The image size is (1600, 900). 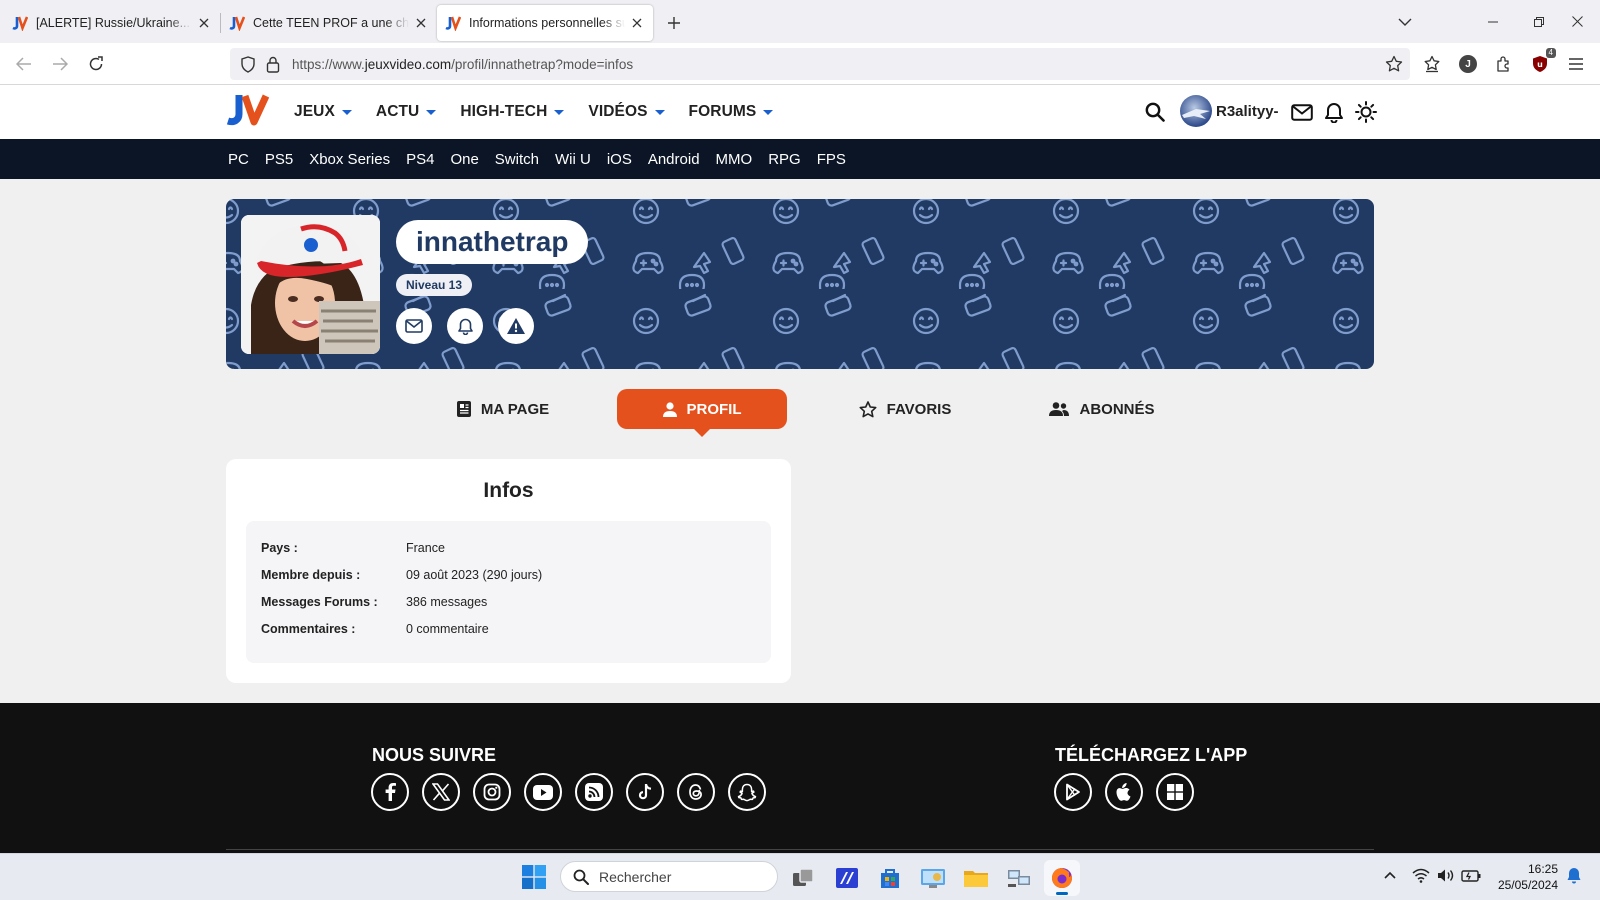 I want to click on list-all-tabs-button, so click(x=1405, y=21).